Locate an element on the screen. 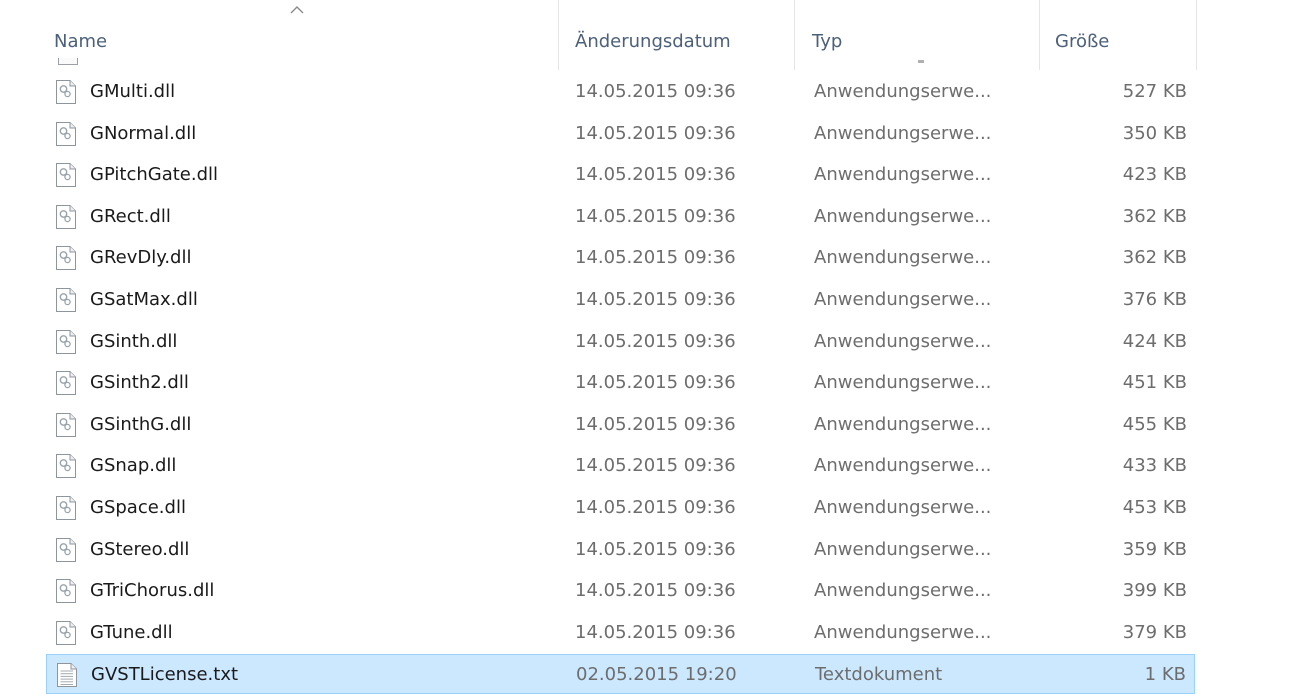  partially-hidden-file-icon is located at coordinates (68, 61).